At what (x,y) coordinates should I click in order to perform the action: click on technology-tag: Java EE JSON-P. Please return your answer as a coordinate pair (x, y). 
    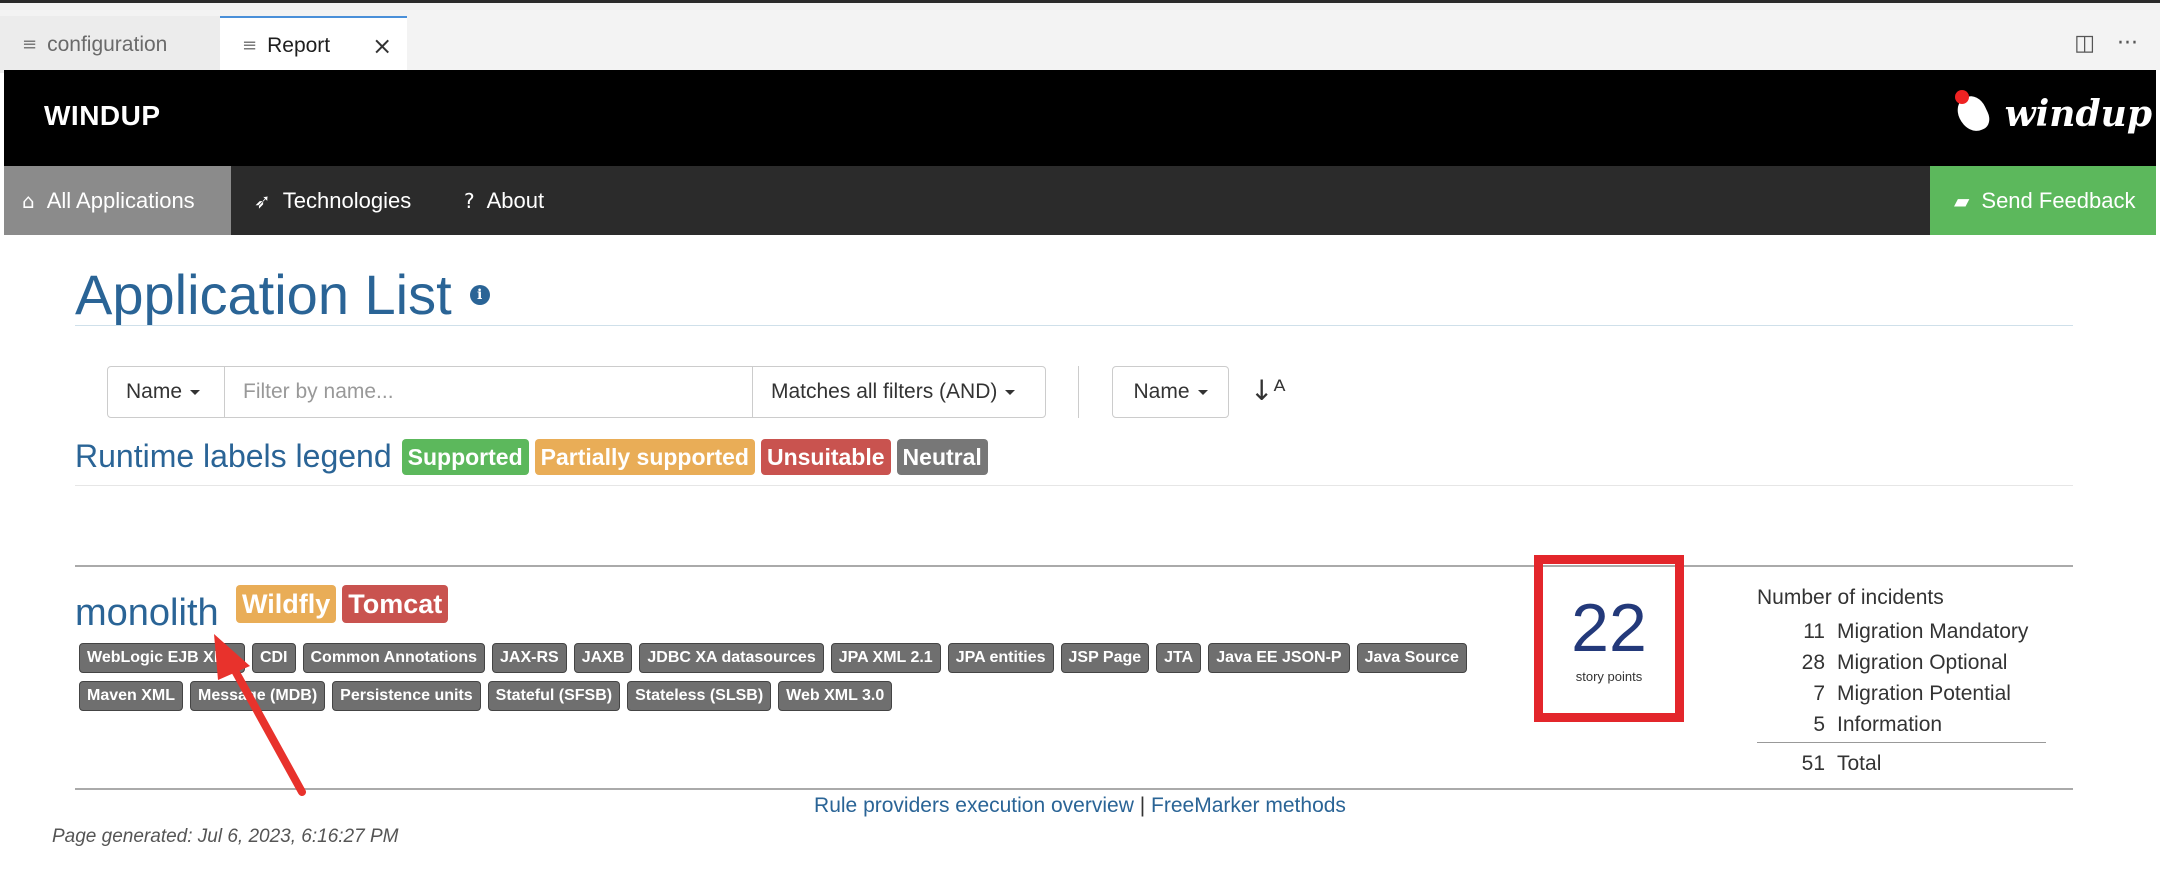
    Looking at the image, I should click on (1279, 658).